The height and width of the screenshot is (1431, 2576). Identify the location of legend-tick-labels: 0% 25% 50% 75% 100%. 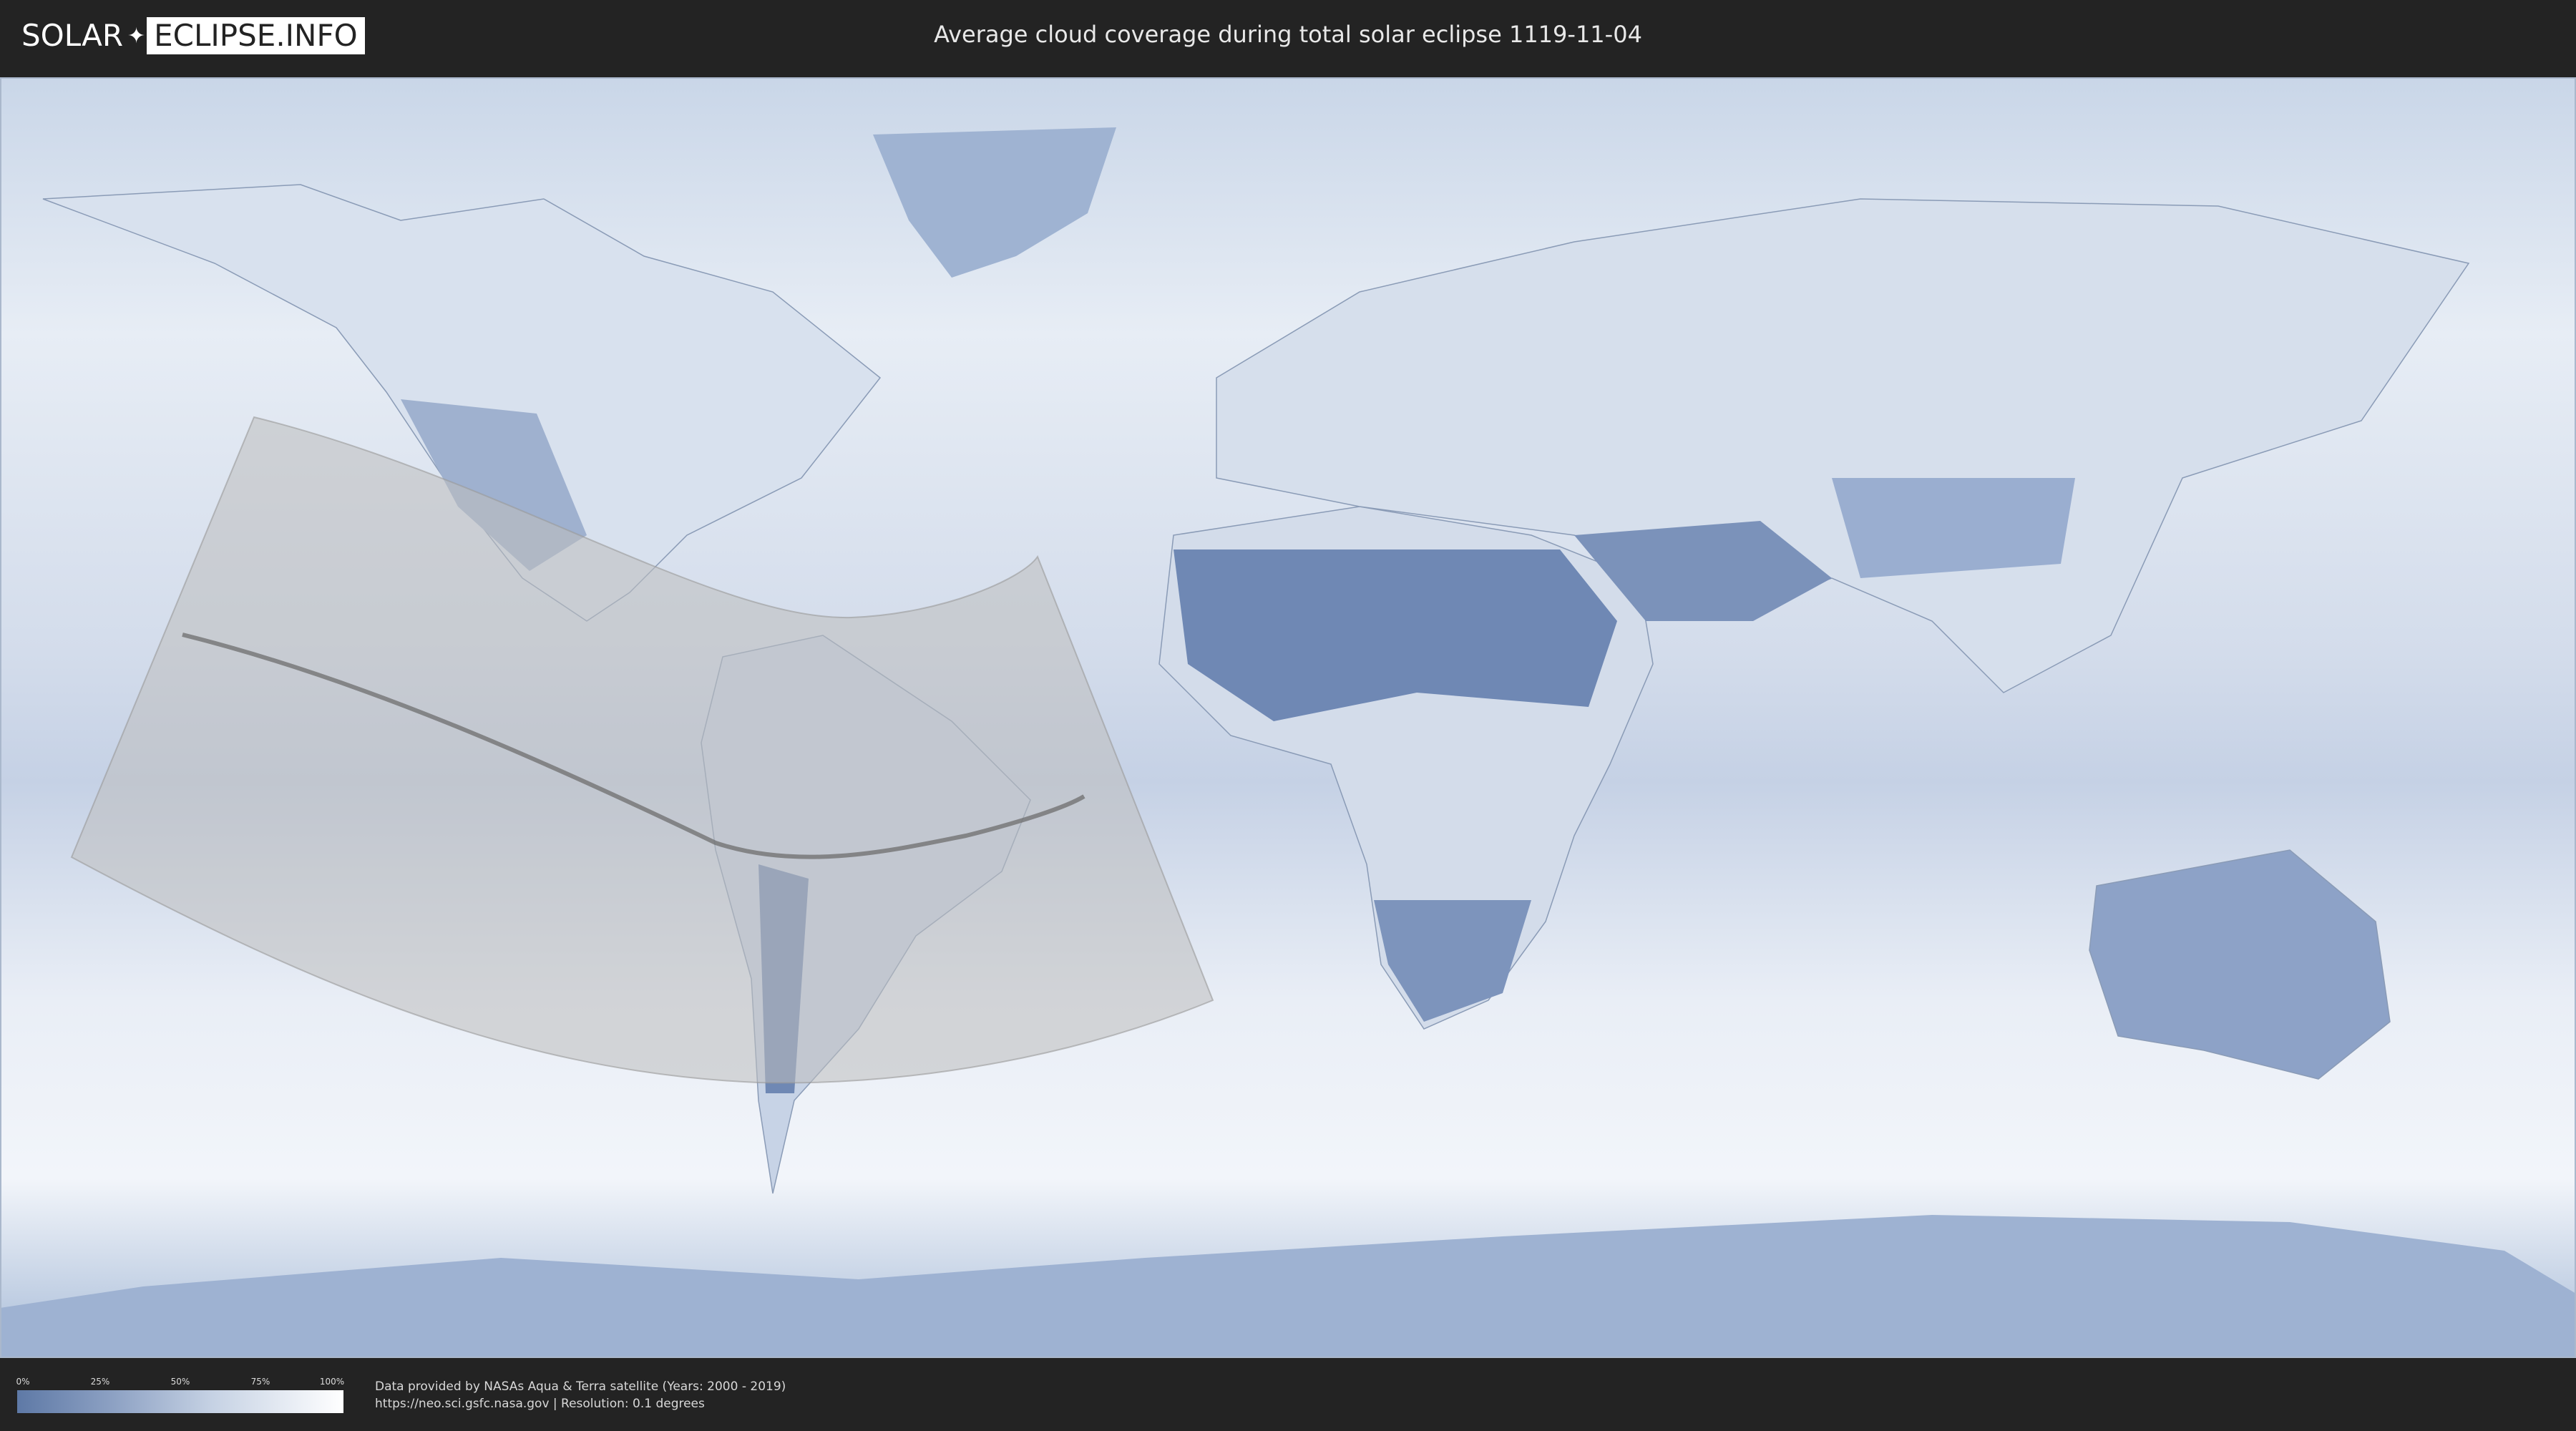
(180, 1382).